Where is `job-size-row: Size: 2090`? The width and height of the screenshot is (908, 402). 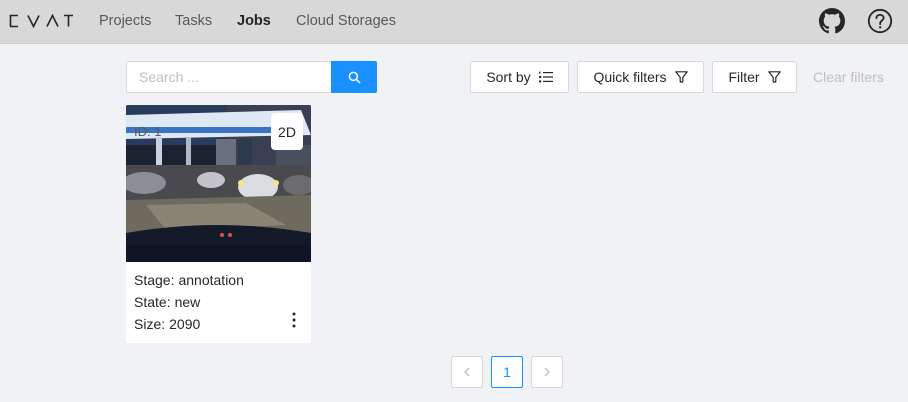
job-size-row: Size: 2090 is located at coordinates (167, 324).